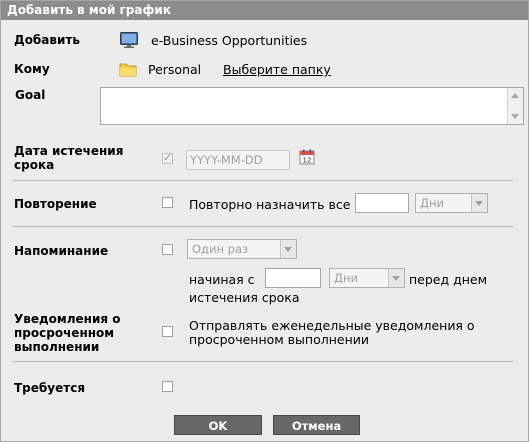 This screenshot has height=442, width=529. What do you see at coordinates (218, 425) in the screenshot?
I see `ok-button: OK` at bounding box center [218, 425].